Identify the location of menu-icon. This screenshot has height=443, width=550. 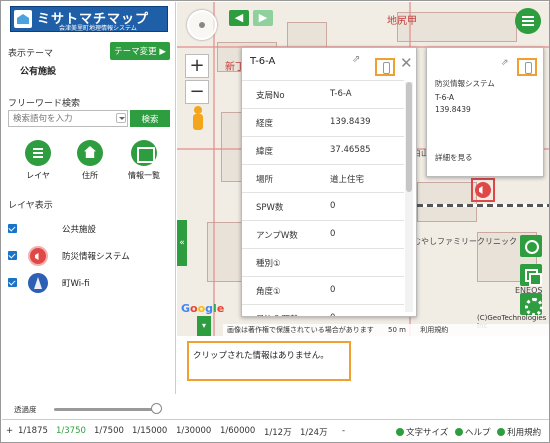
(528, 21).